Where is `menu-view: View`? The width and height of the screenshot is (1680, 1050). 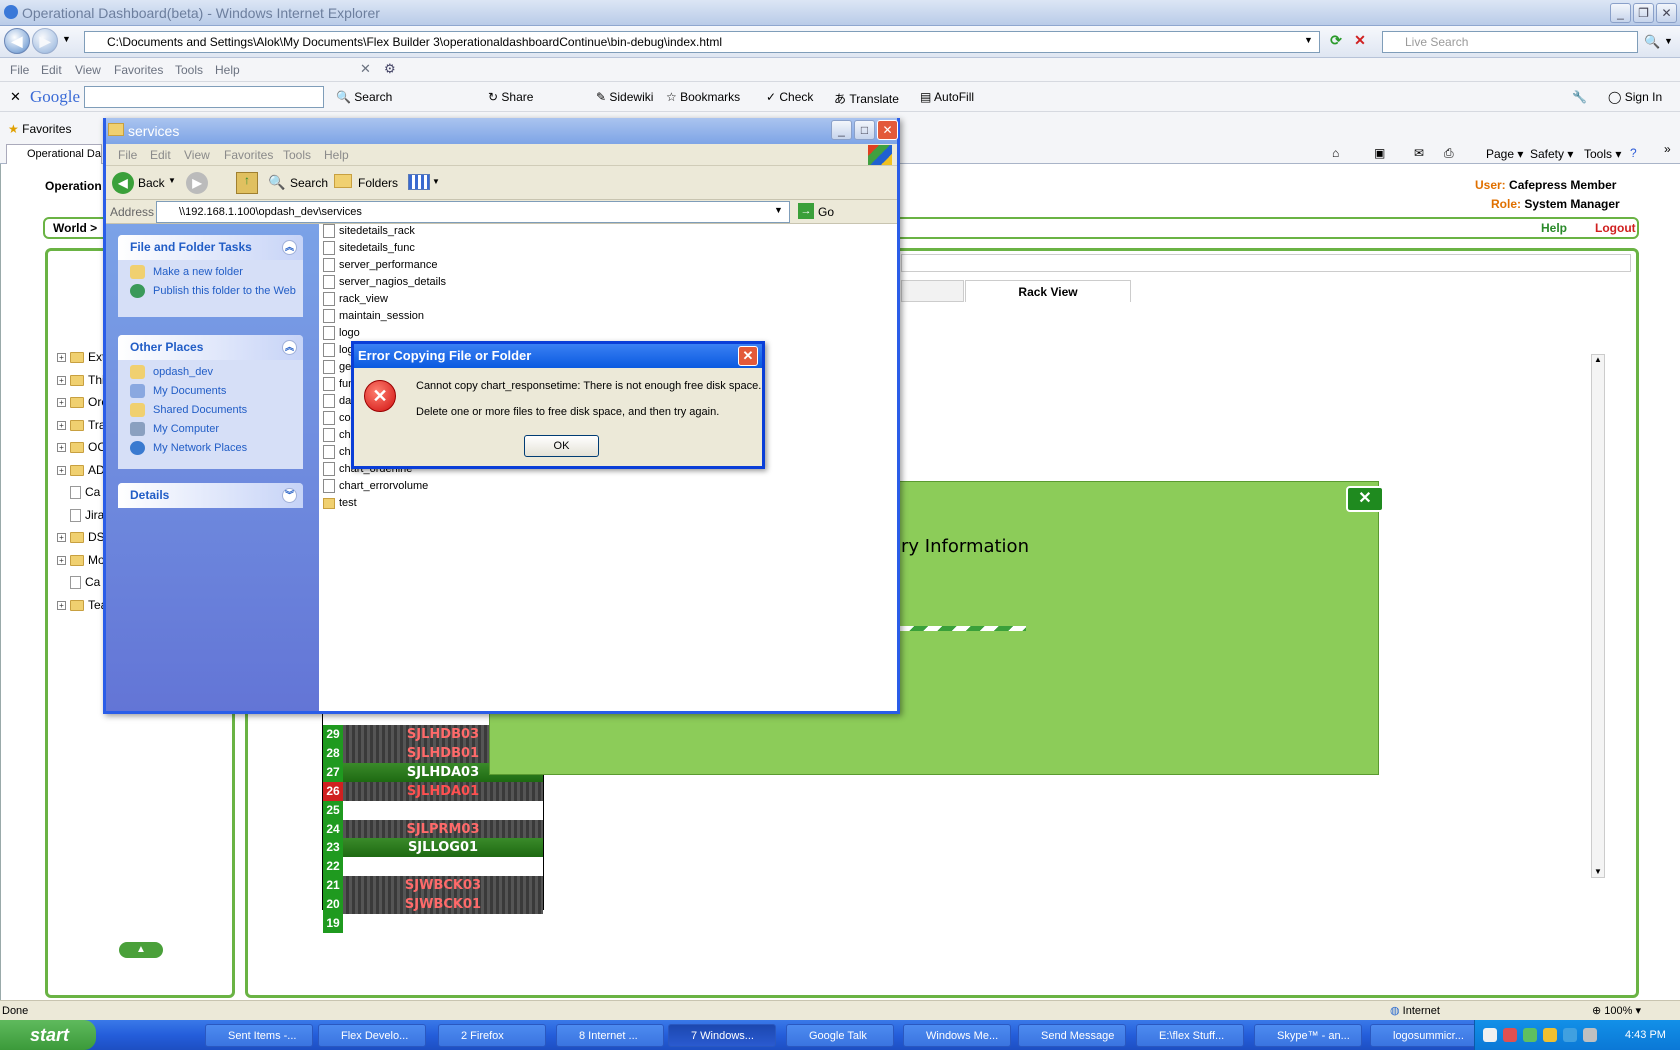 menu-view: View is located at coordinates (88, 70).